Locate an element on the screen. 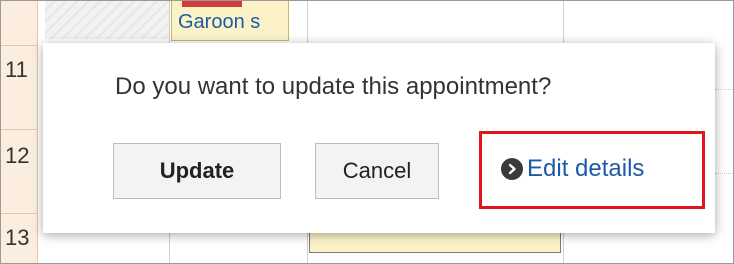 This screenshot has width=734, height=264. calendar-event-title: Garoon s is located at coordinates (219, 22).